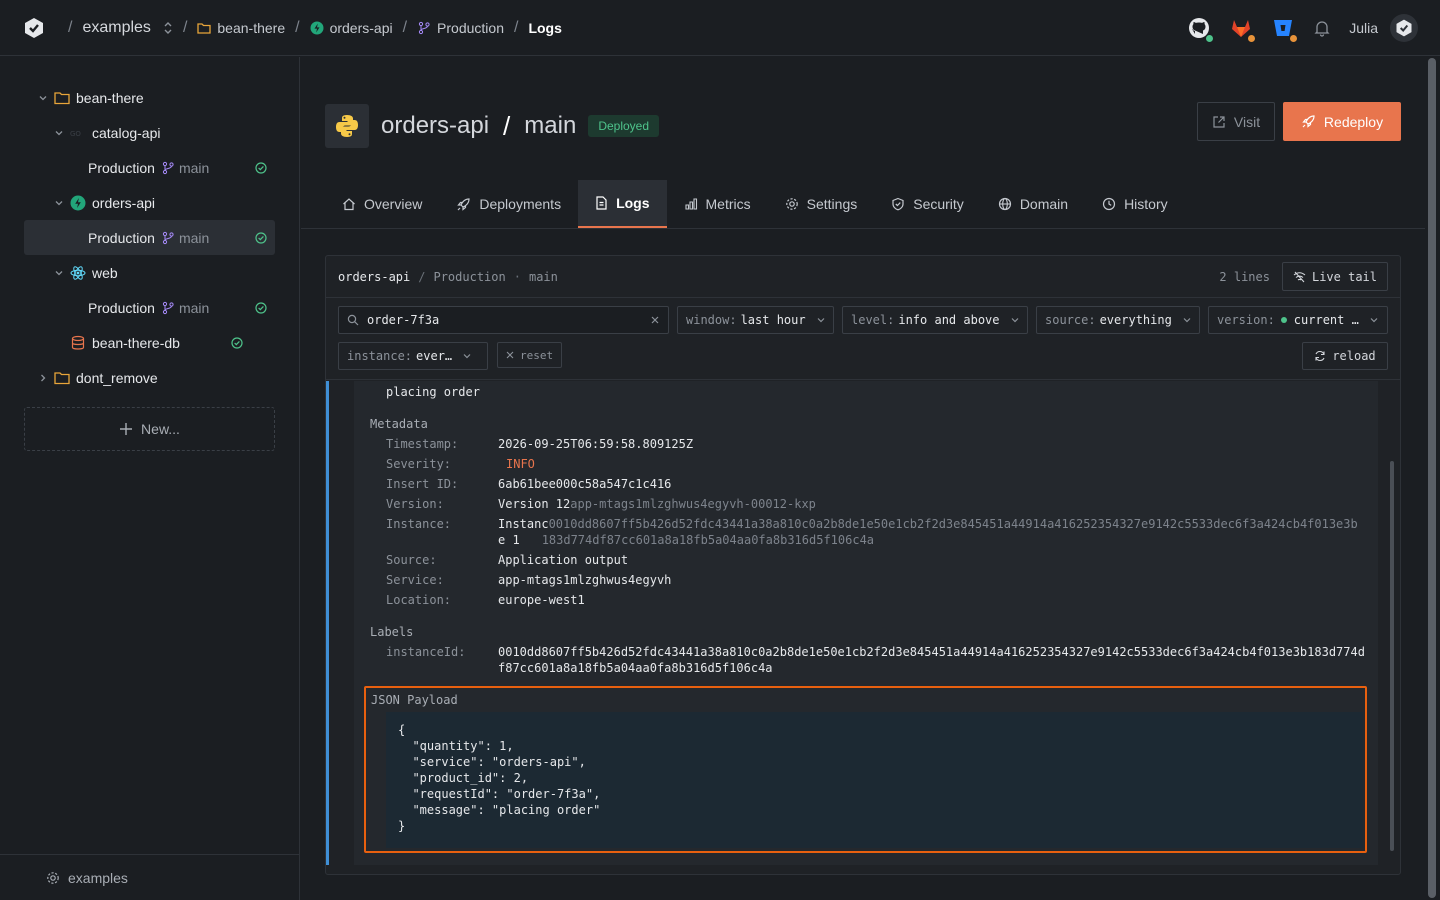 The width and height of the screenshot is (1440, 900). Describe the element at coordinates (1044, 204) in the screenshot. I see `tab-label: Domain` at that location.